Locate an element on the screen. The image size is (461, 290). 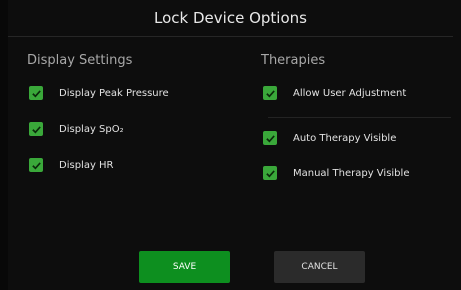
checkbox-allow-user-adjustment is located at coordinates (270, 93).